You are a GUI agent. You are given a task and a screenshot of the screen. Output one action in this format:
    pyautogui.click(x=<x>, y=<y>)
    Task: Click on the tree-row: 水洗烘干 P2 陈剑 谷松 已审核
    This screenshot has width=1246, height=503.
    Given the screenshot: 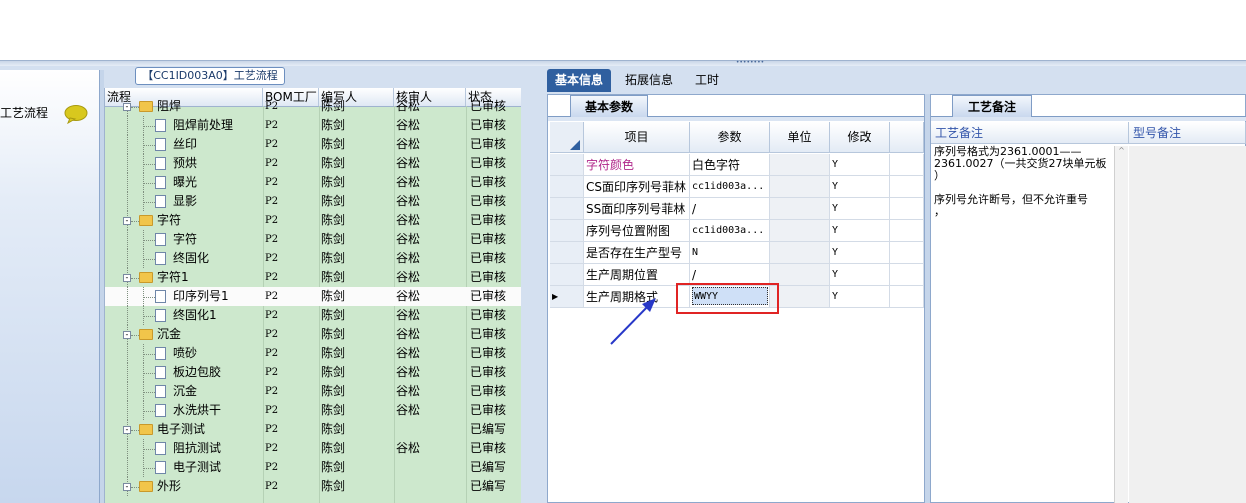 What is the action you would take?
    pyautogui.click(x=313, y=410)
    